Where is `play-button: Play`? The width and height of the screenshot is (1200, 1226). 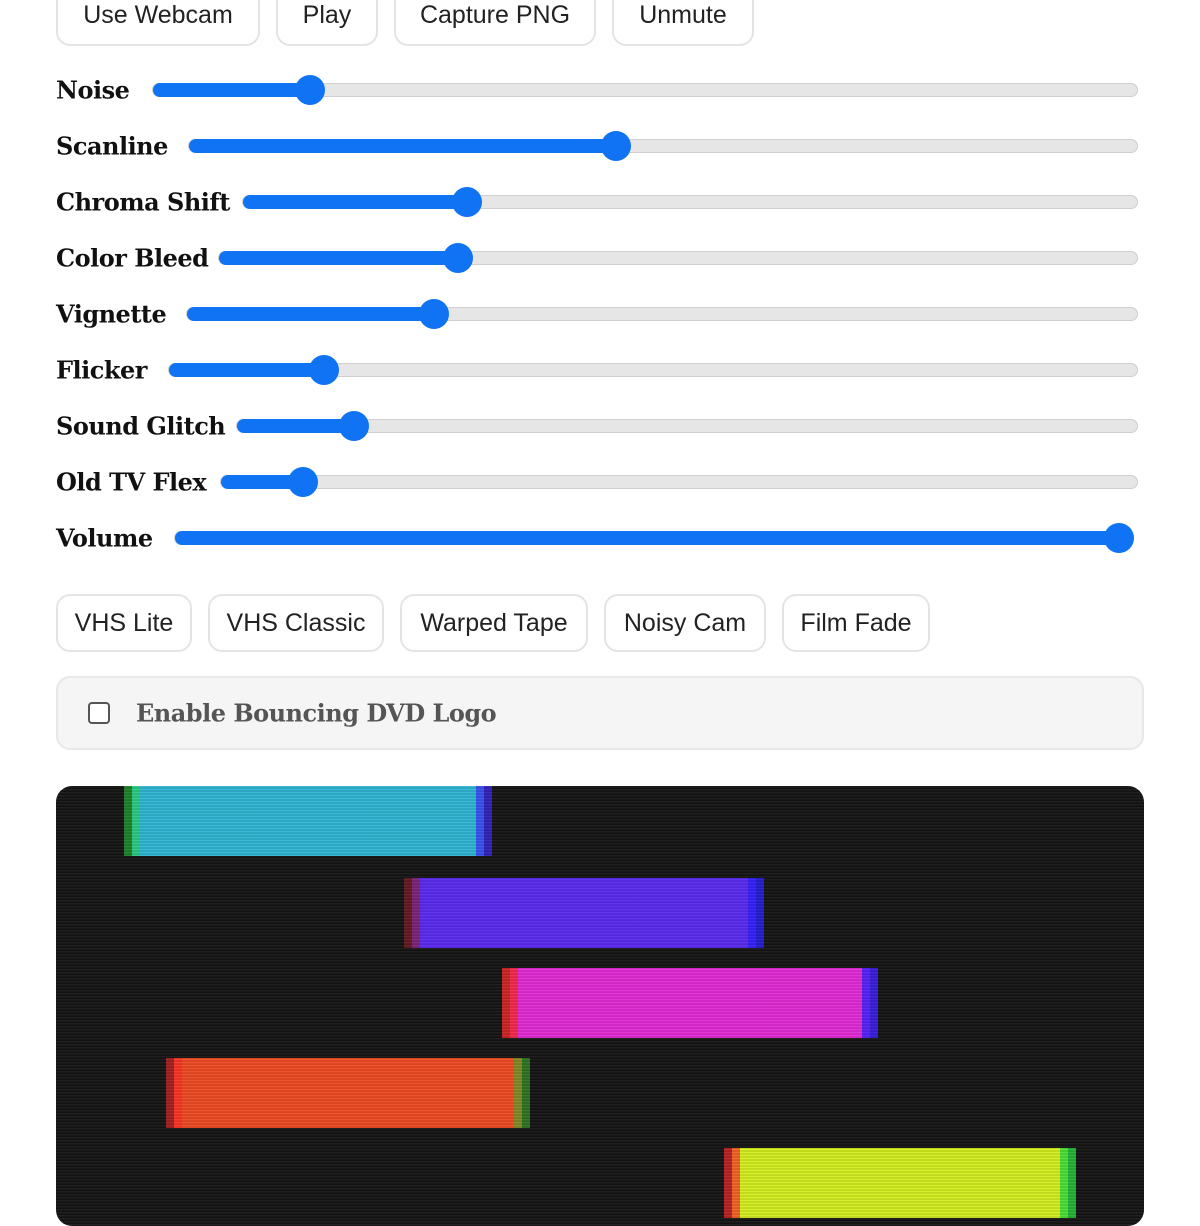
play-button: Play is located at coordinates (327, 23).